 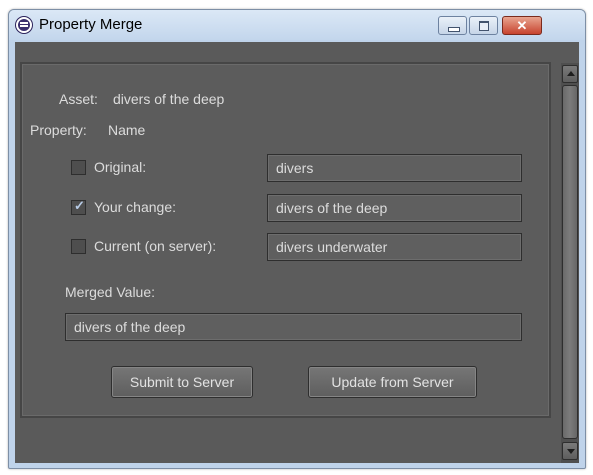 I want to click on arrow-down-icon, so click(x=571, y=451).